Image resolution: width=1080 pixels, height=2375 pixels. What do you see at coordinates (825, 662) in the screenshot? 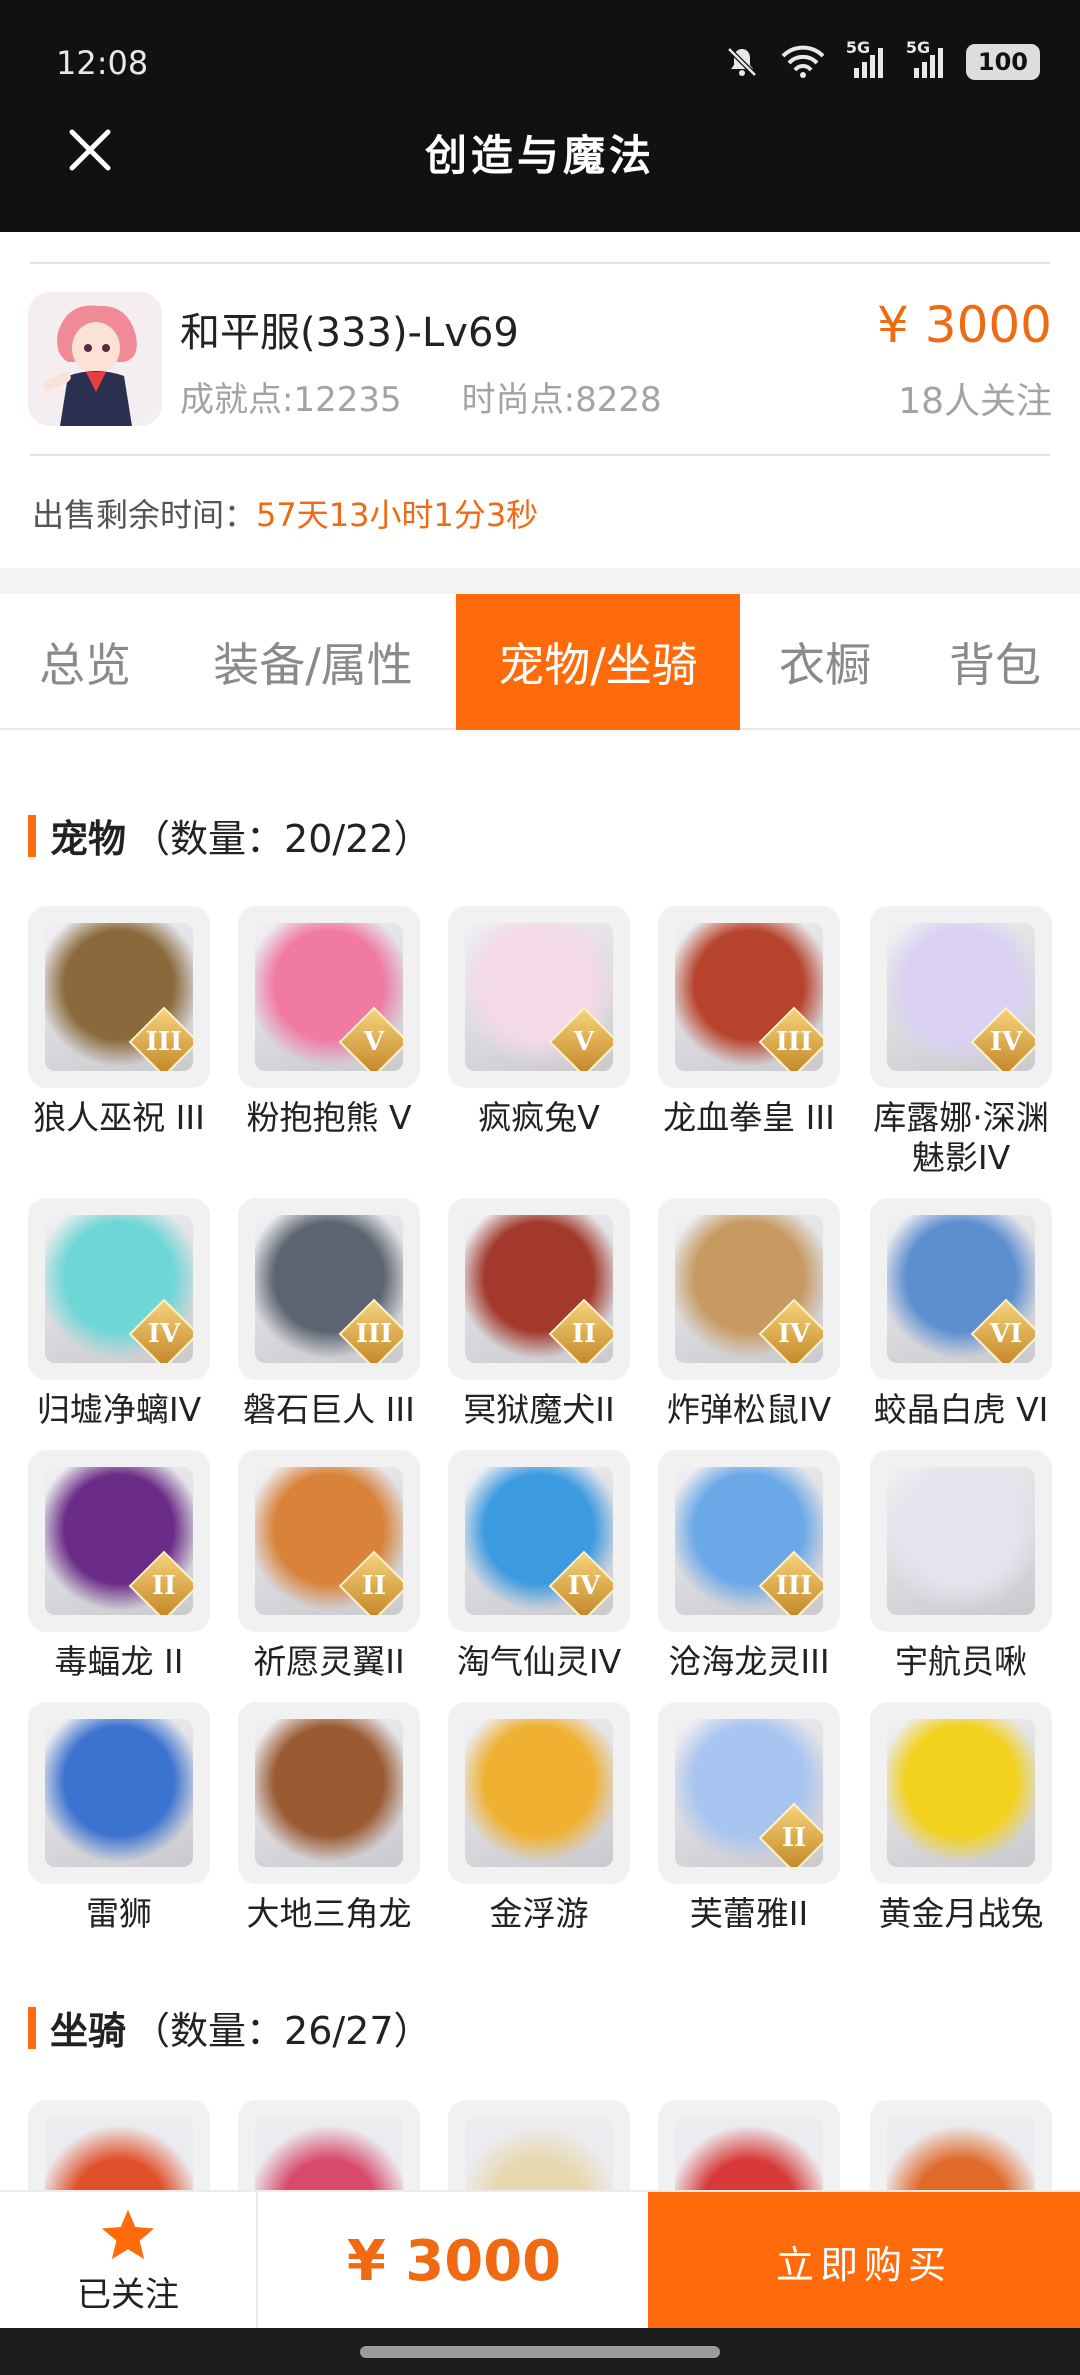
I see `tab-wardrobe: 衣橱` at bounding box center [825, 662].